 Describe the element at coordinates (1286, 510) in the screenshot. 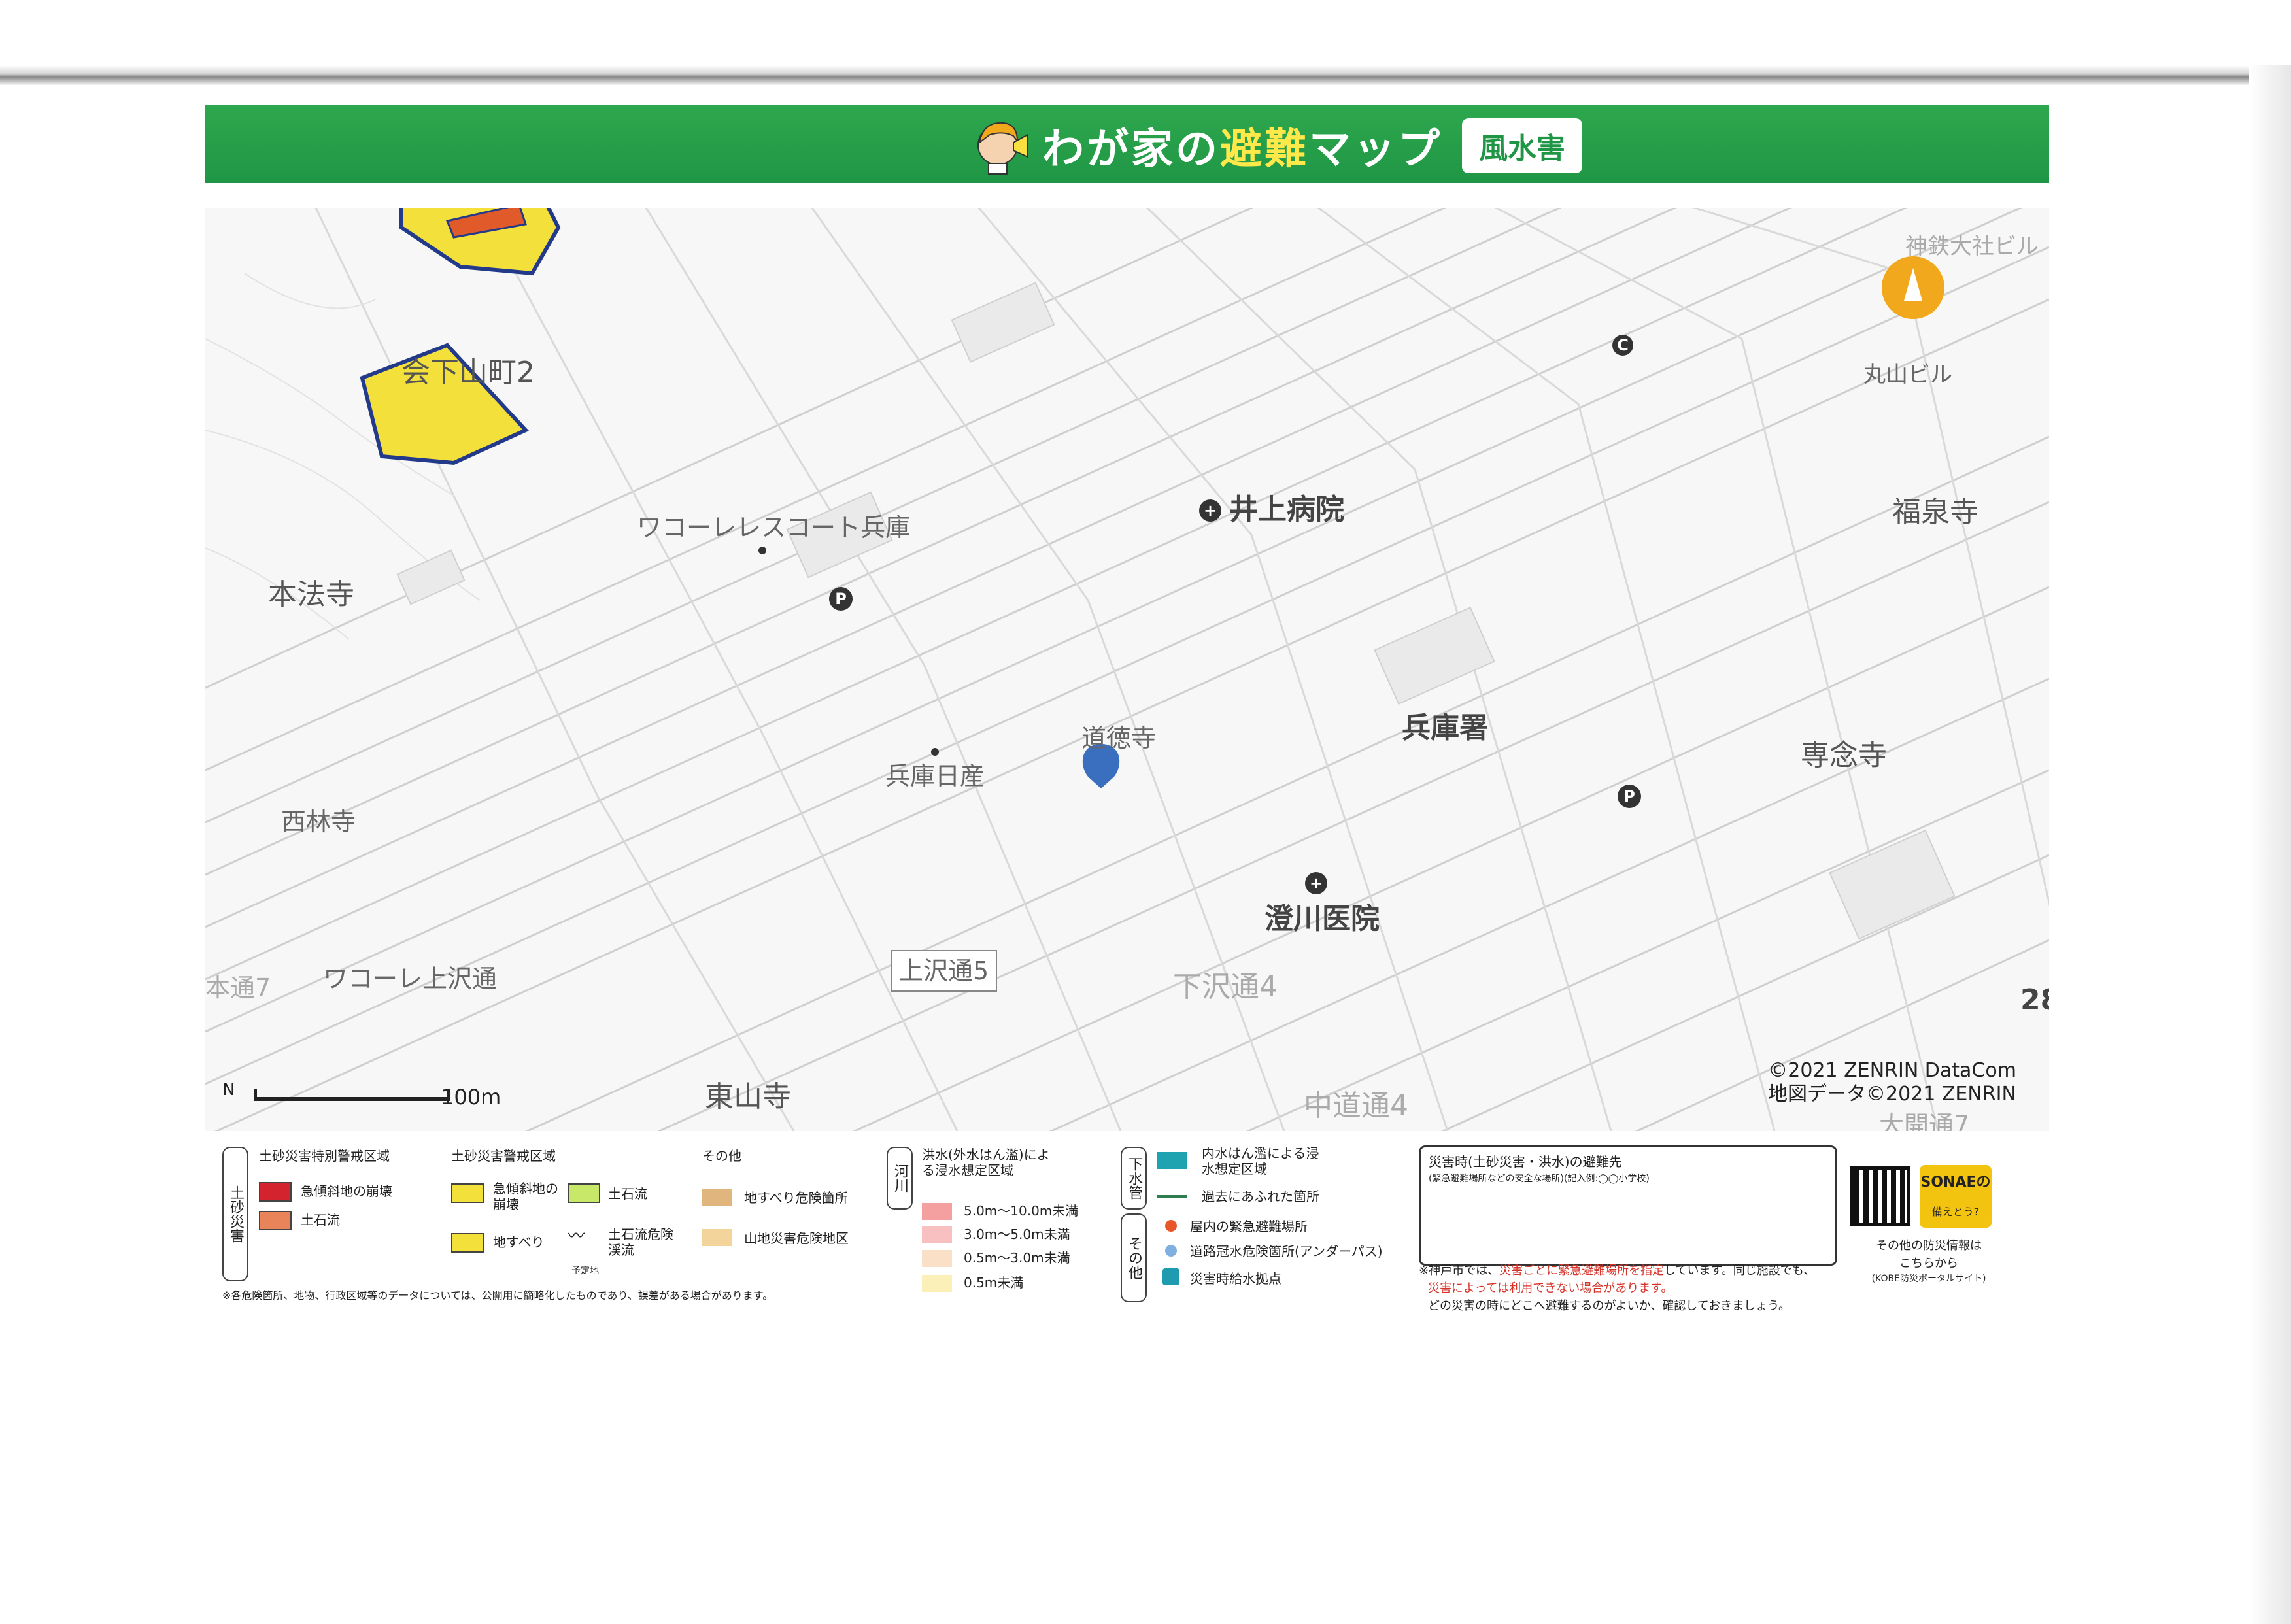

I see `label-inoue-hospital: 井上病院` at that location.